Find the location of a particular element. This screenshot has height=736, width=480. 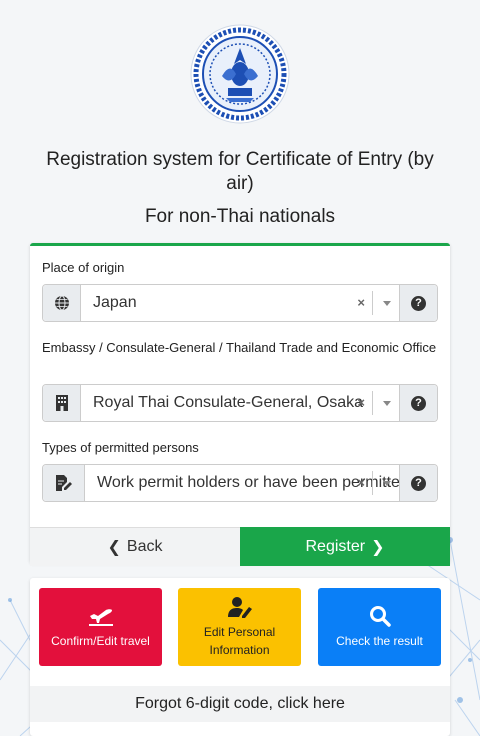

embassy-select-value: Royal Thai Consulate-General, Osaka × is located at coordinates (240, 403).